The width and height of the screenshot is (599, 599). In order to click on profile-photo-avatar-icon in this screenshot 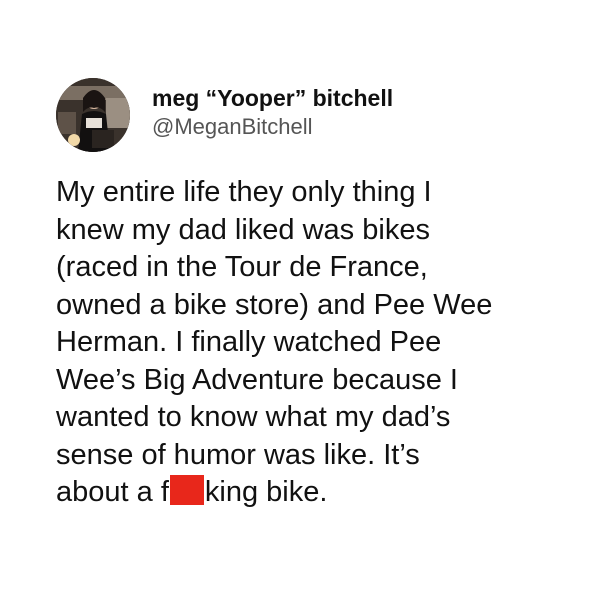, I will do `click(93, 115)`.